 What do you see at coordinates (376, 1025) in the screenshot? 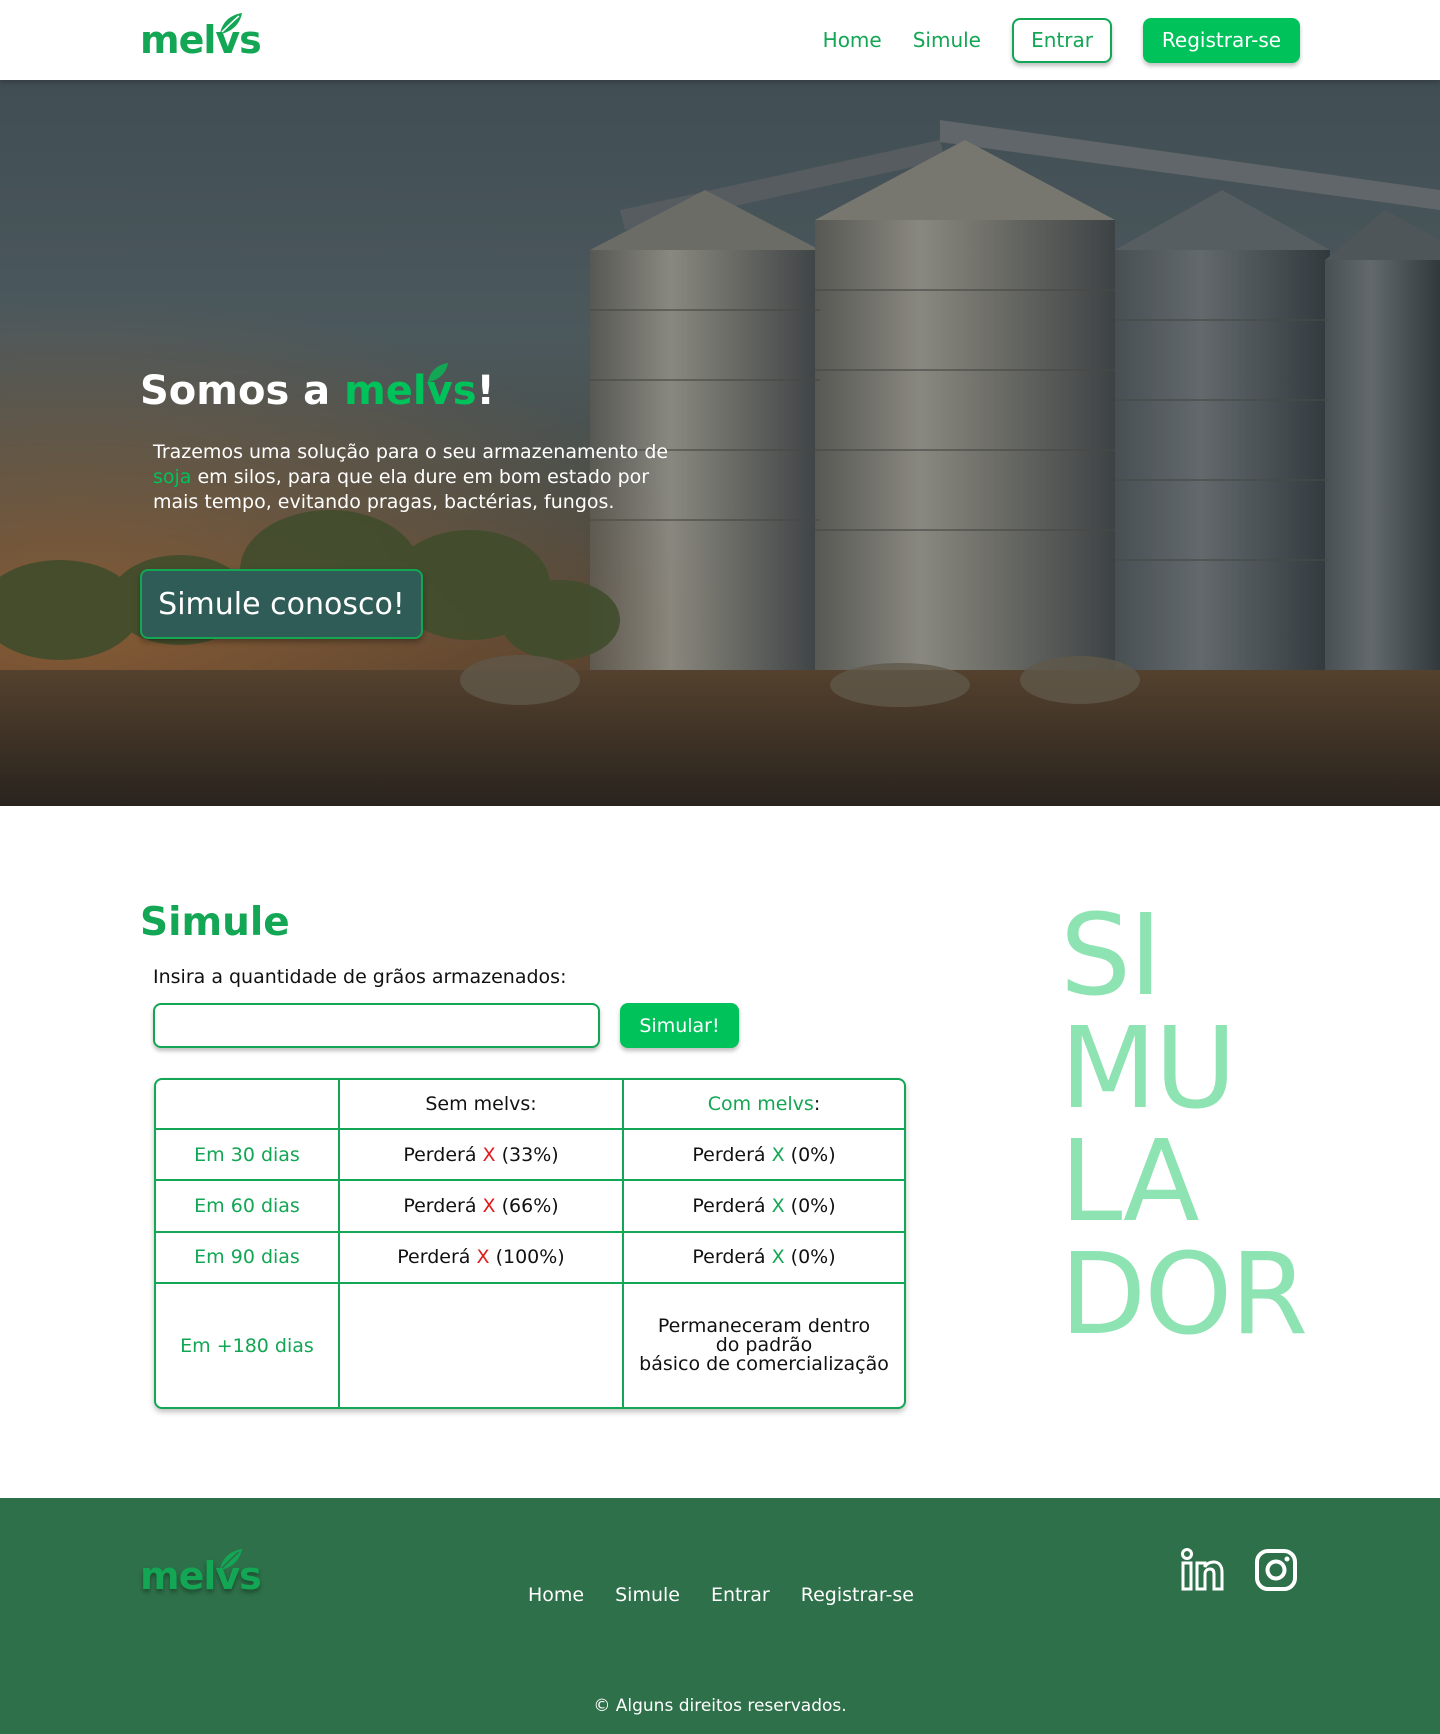
I see `quantity-input` at bounding box center [376, 1025].